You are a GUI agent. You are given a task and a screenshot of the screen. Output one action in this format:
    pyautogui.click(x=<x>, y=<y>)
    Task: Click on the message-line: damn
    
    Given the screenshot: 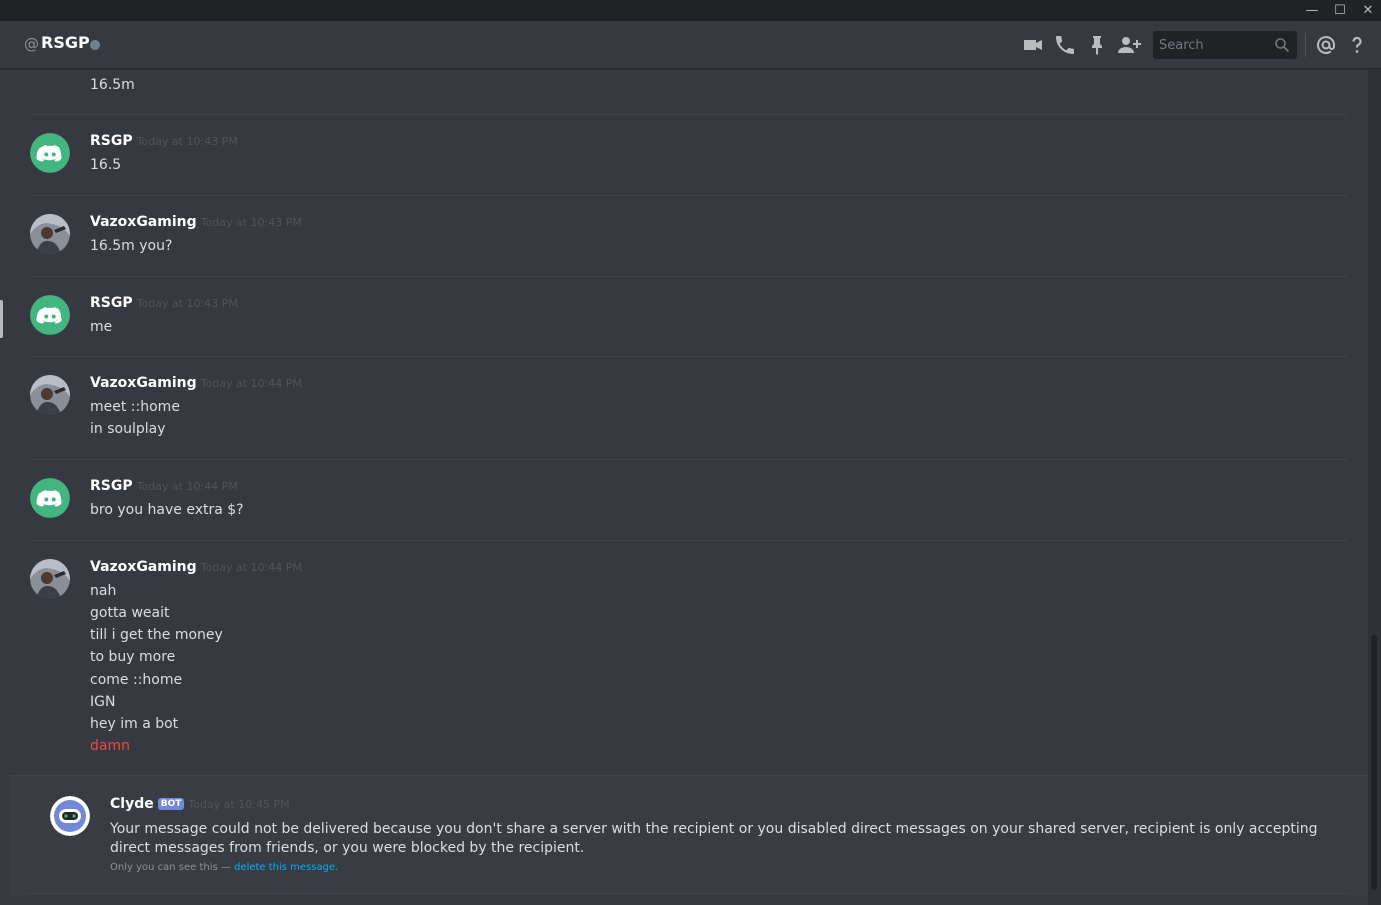 What is the action you would take?
    pyautogui.click(x=110, y=746)
    